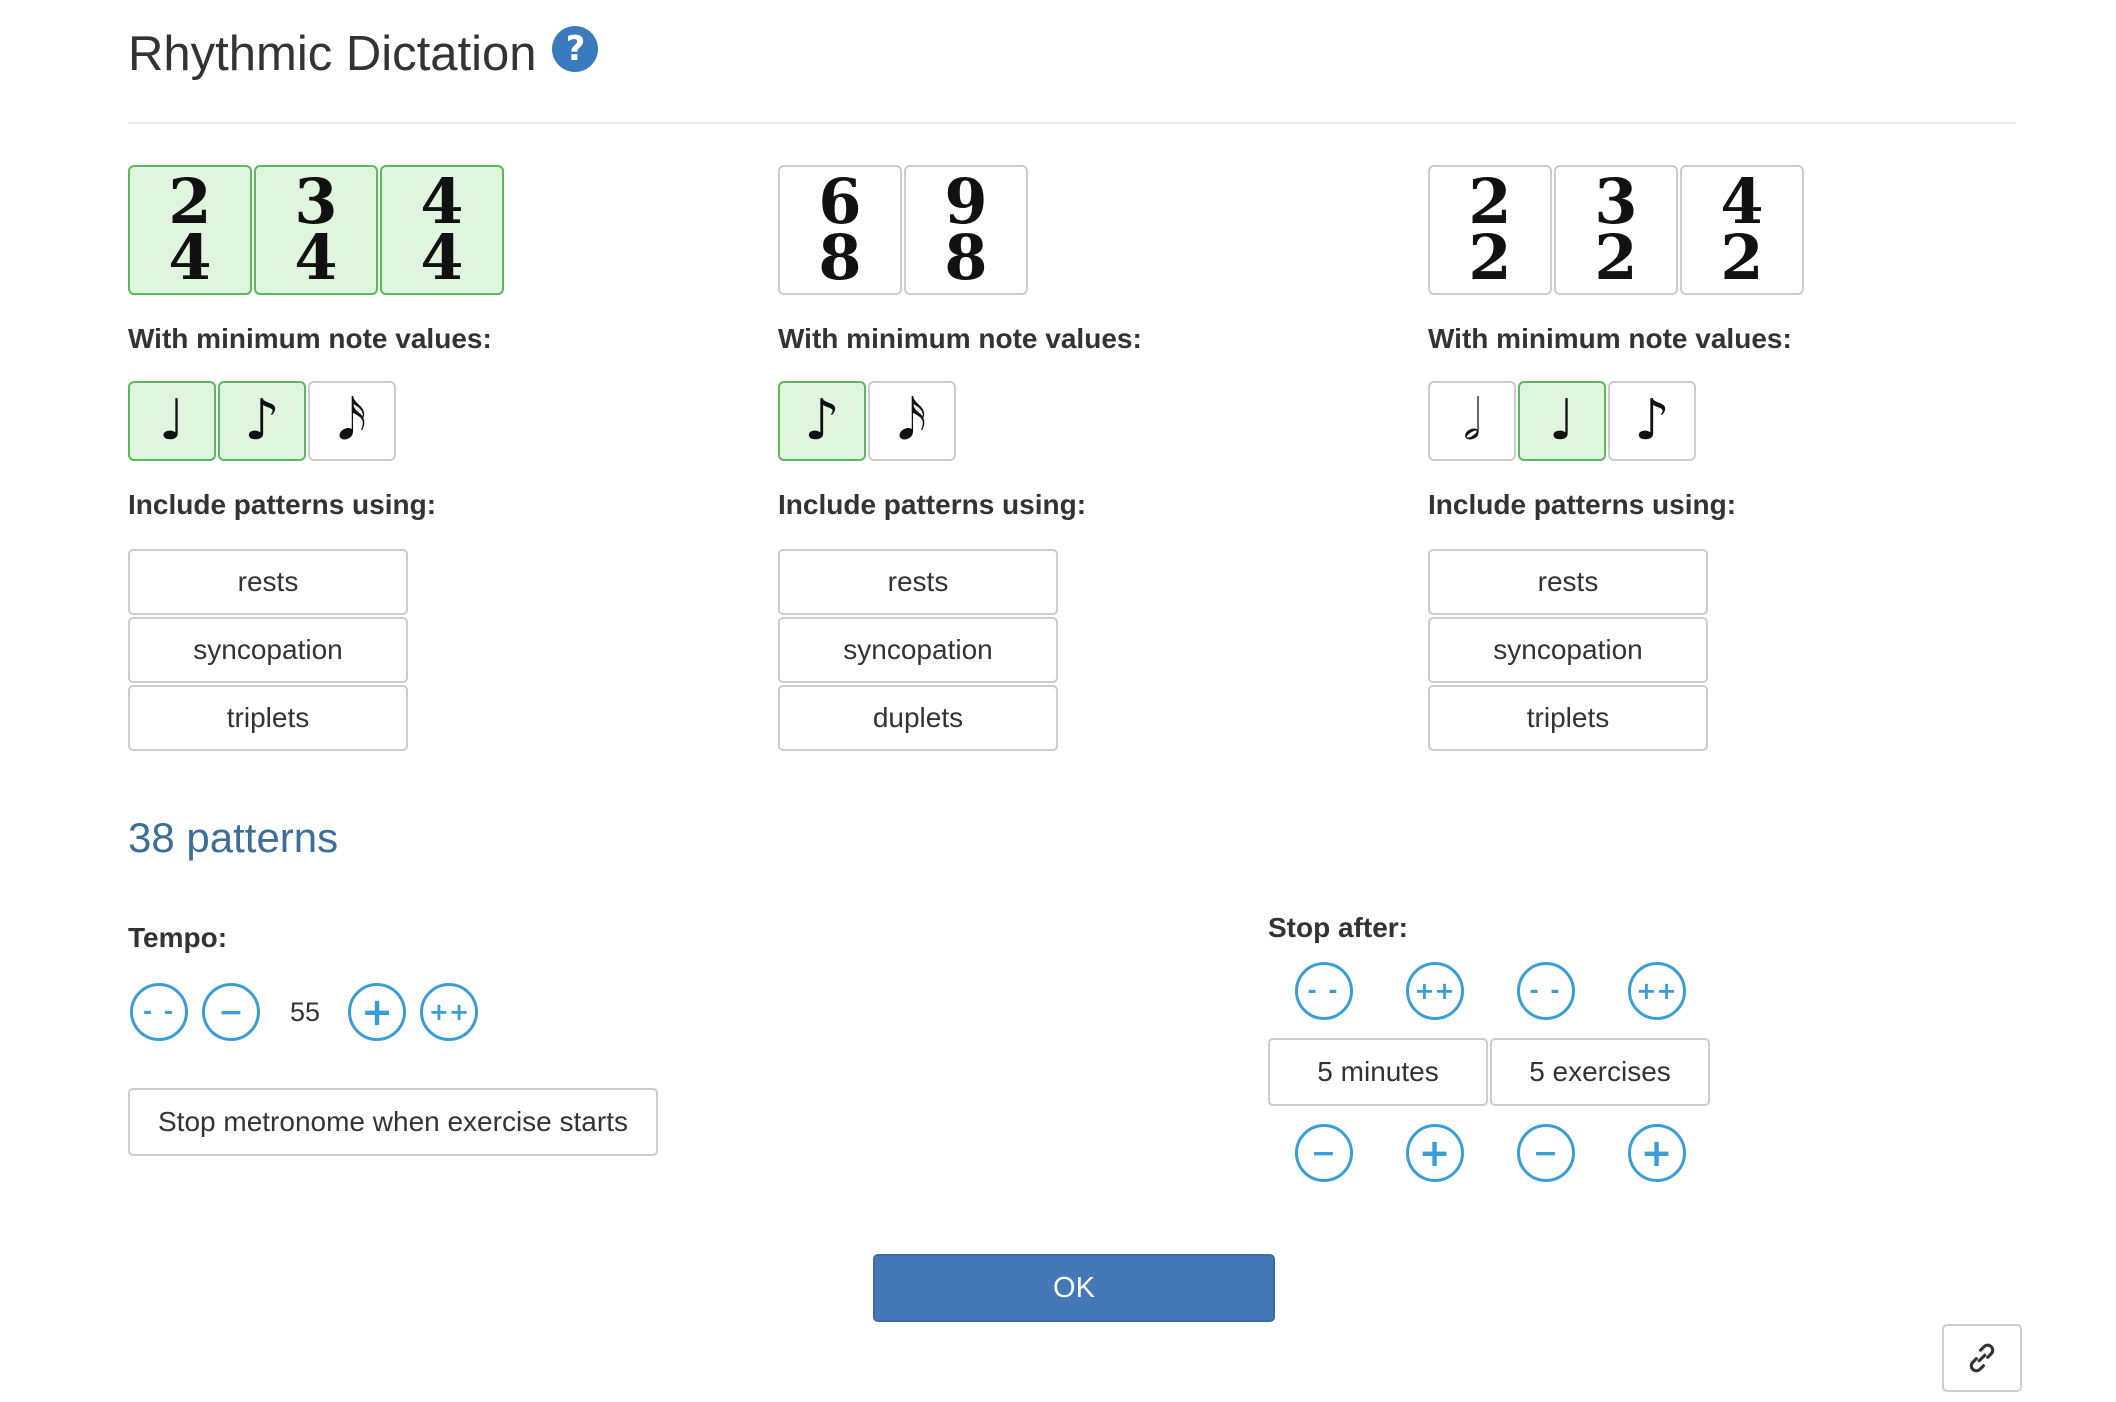 This screenshot has width=2116, height=1402. What do you see at coordinates (1728, 421) in the screenshot?
I see `note-value-group: 𝅗𝅥 ♩ ♪` at bounding box center [1728, 421].